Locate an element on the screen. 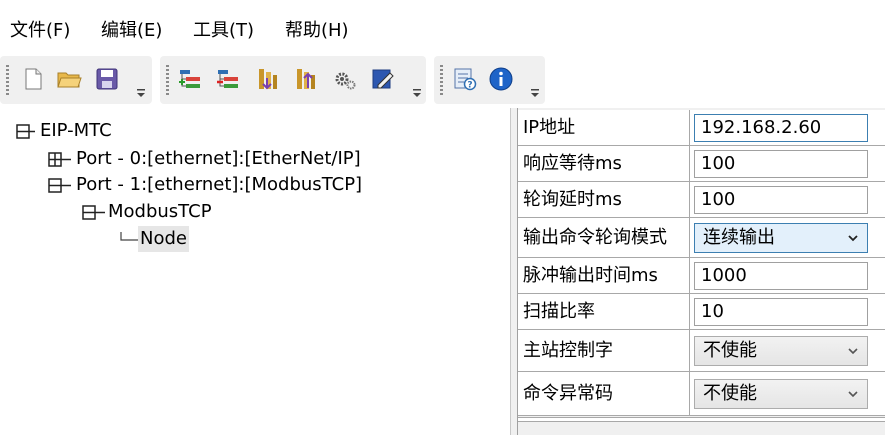  prop-row-error-code: 命令异常码 不使能 is located at coordinates (701, 394).